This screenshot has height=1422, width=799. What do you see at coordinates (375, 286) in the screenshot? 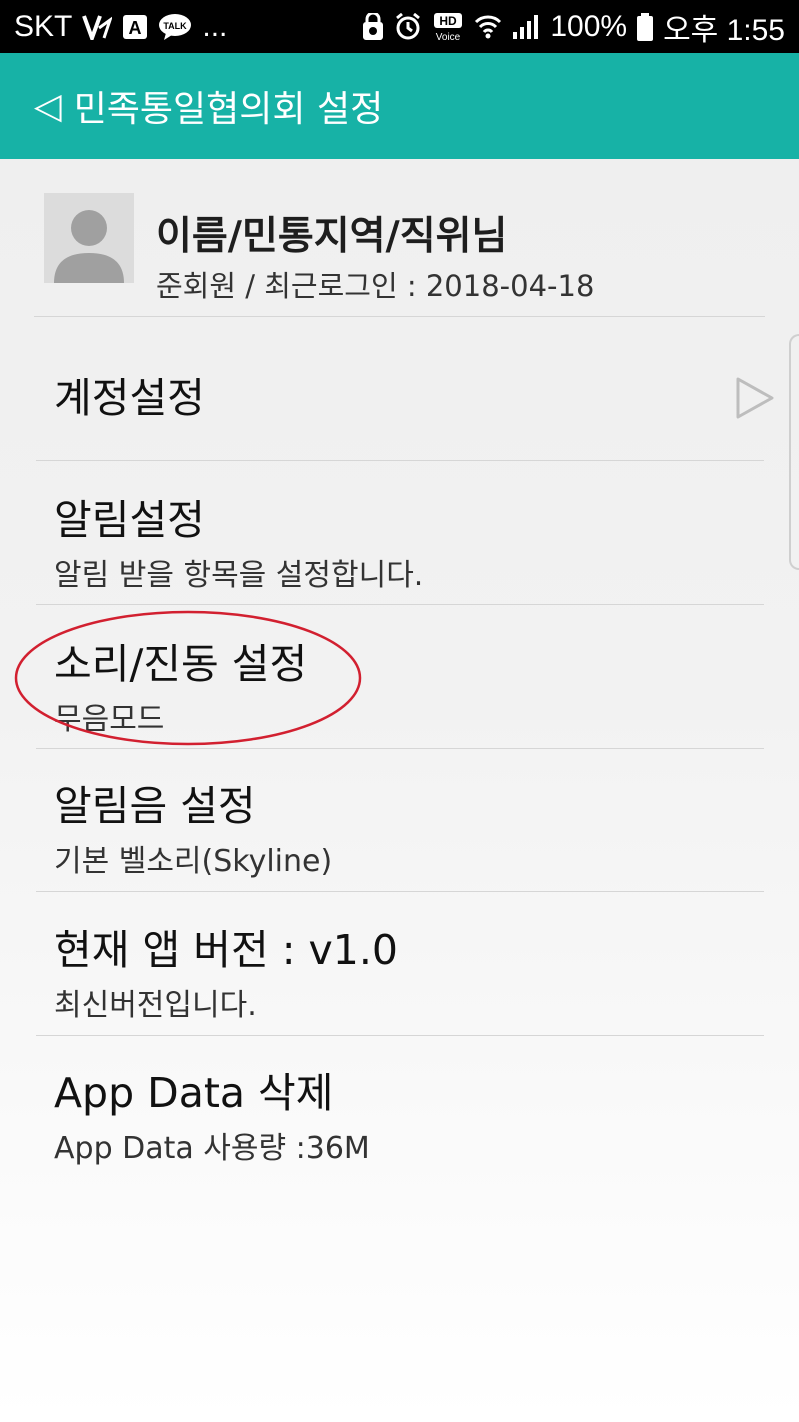
I see `profile-info: 준회원 / 최근로그인 : 2018-04-18` at bounding box center [375, 286].